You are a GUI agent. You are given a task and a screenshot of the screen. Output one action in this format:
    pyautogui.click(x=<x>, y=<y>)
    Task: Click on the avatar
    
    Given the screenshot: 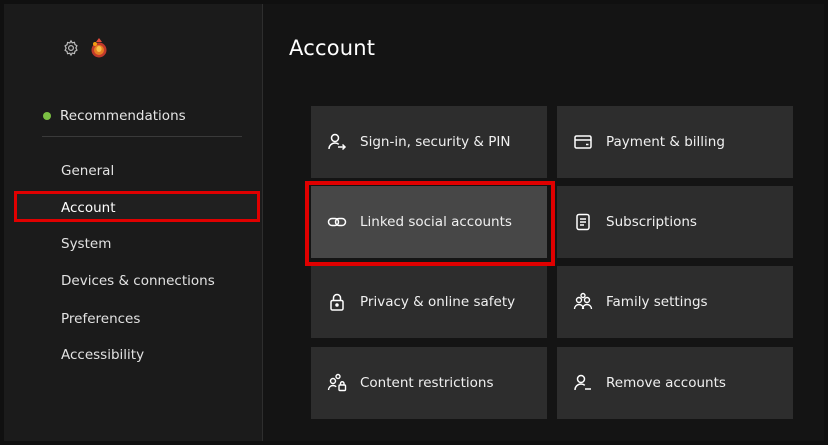 What is the action you would take?
    pyautogui.click(x=99, y=48)
    